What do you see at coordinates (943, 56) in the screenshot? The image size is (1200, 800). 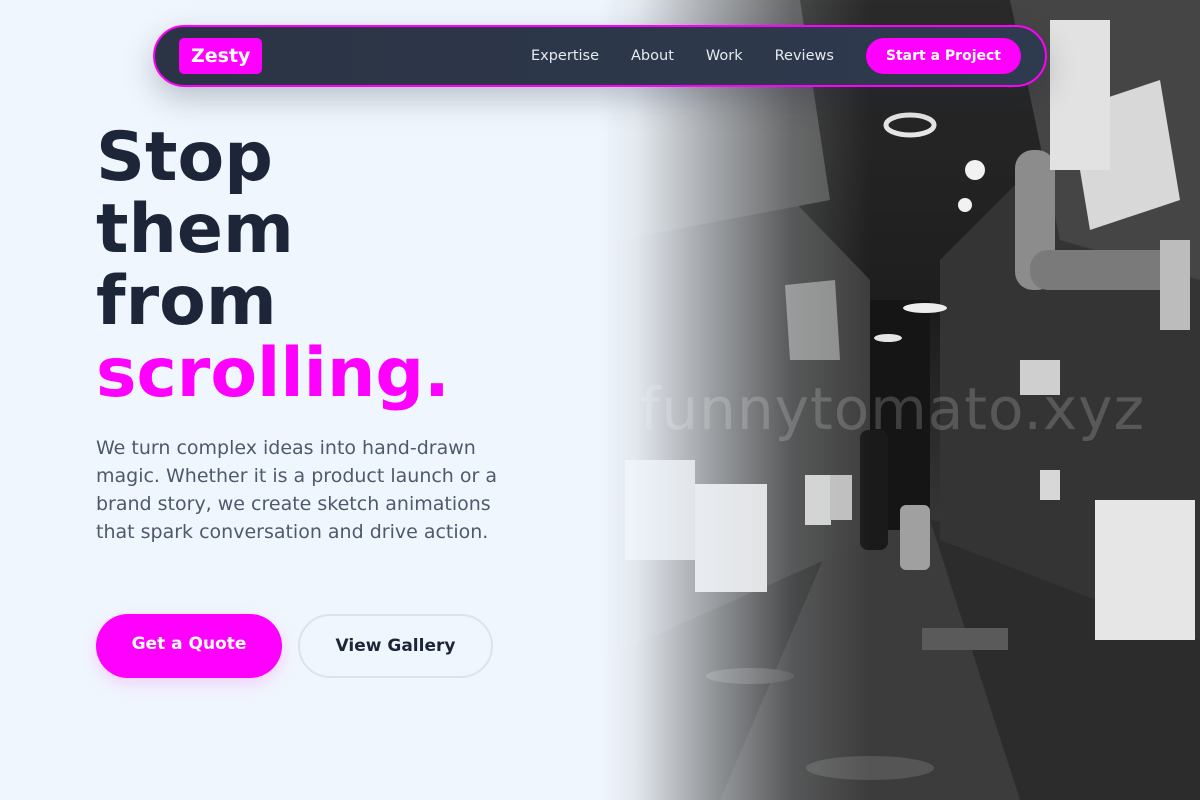 I see `start-project-button: Start a Project` at bounding box center [943, 56].